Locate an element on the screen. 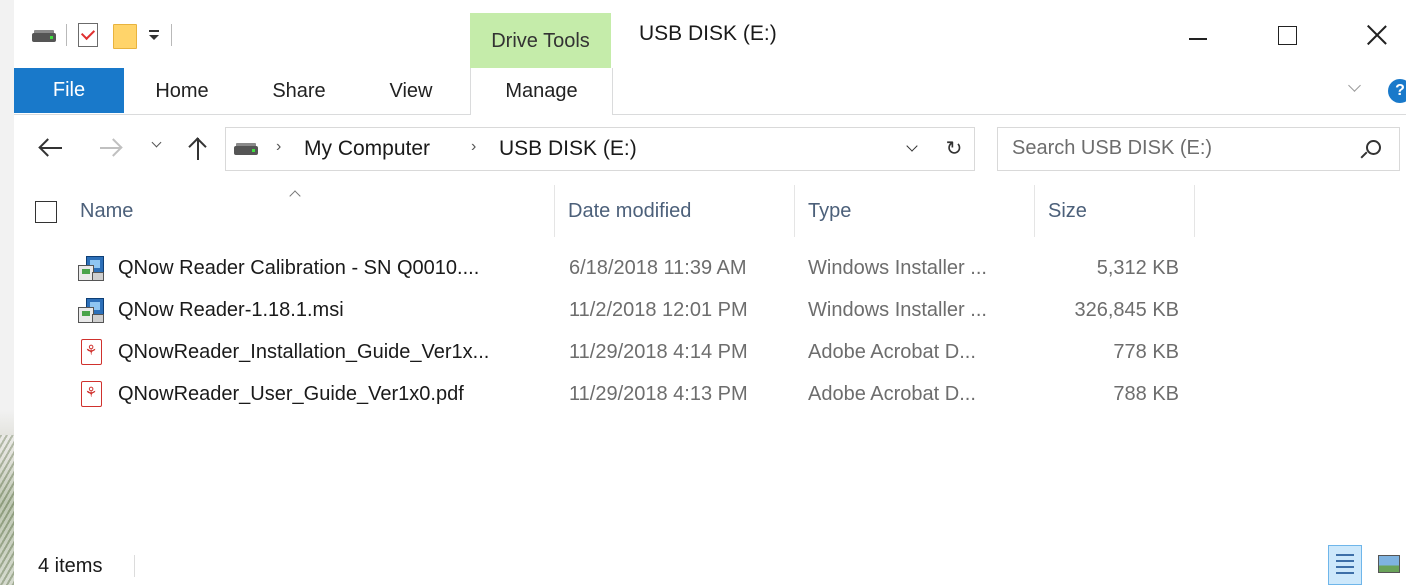  column-header-date-modified: Date modified is located at coordinates (681, 211).